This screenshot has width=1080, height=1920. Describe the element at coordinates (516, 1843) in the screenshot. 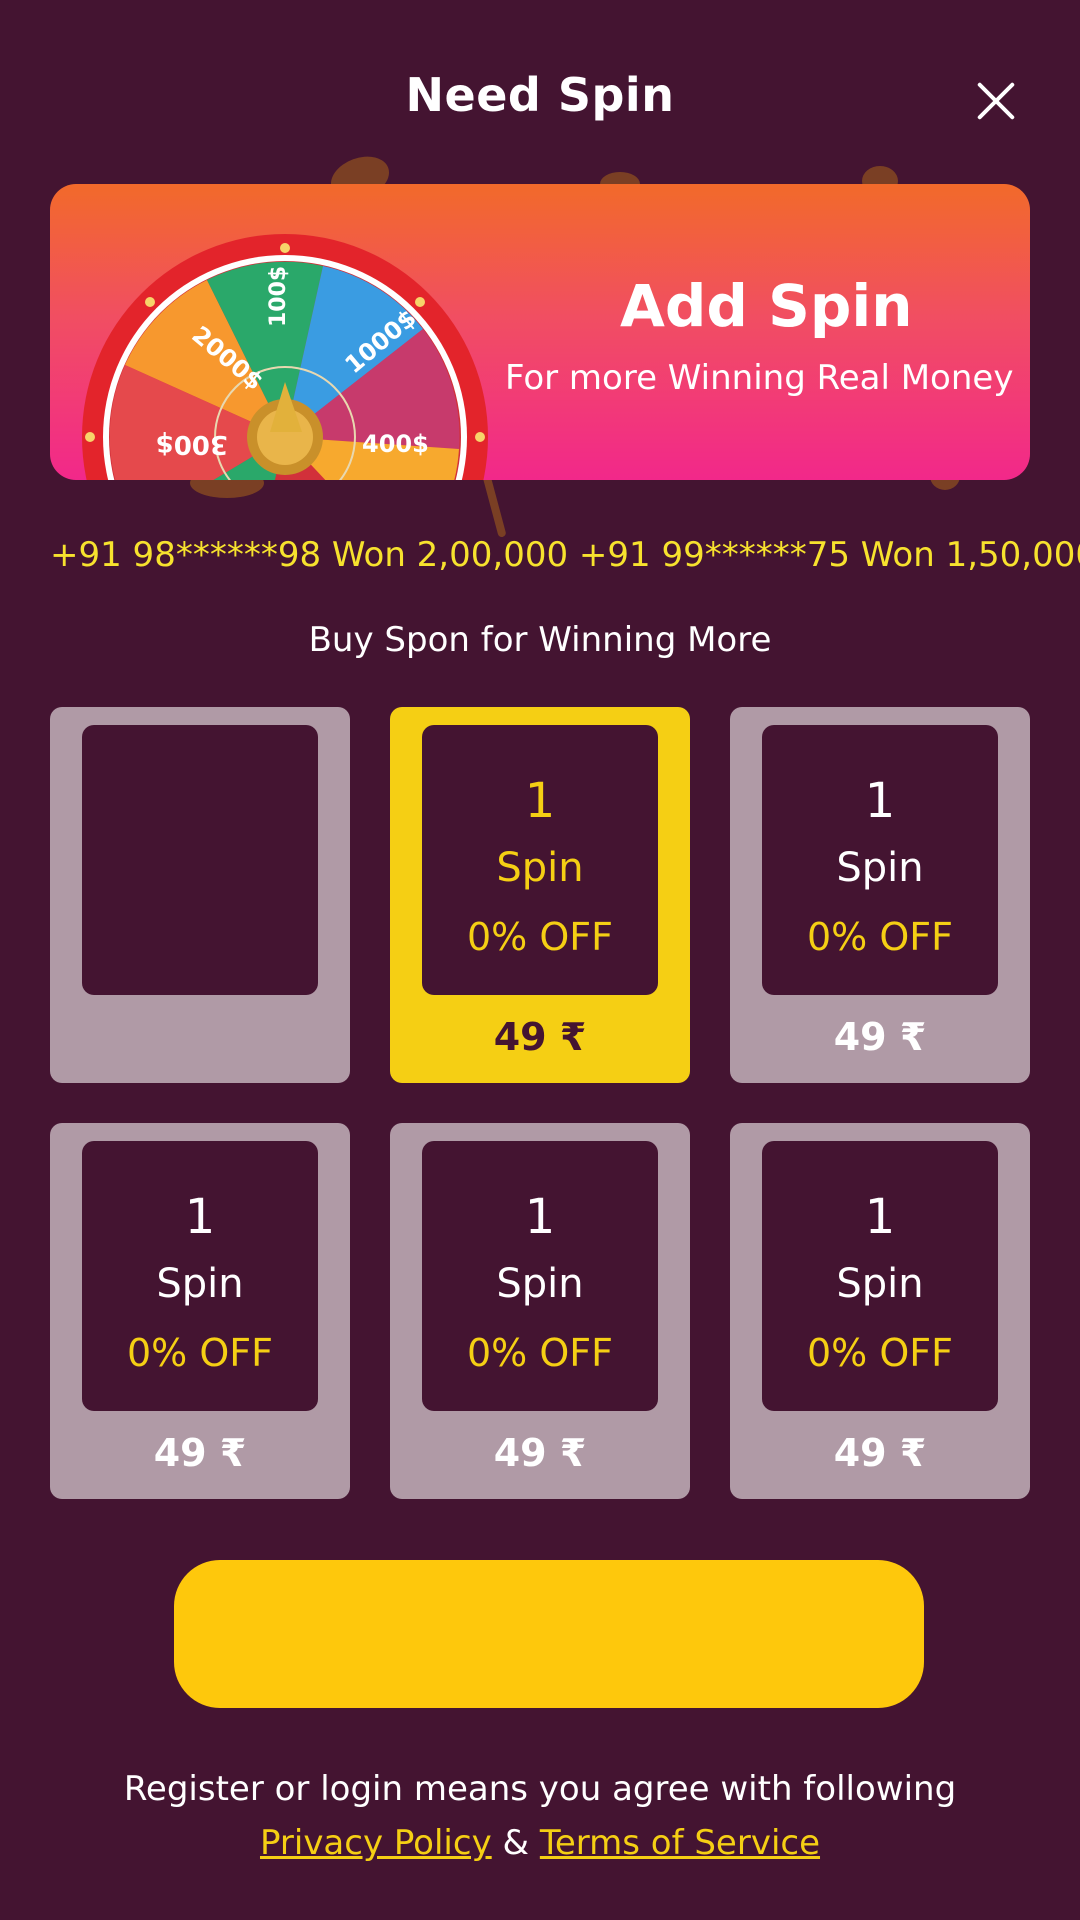

I see `footer-ampersand: &` at that location.